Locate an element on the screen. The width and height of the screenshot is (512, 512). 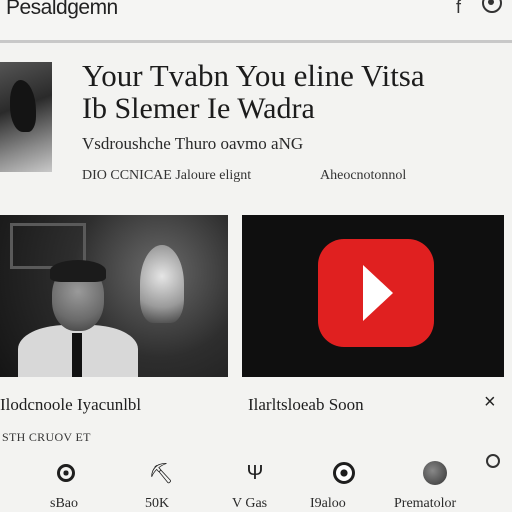
statue is located at coordinates (162, 284).